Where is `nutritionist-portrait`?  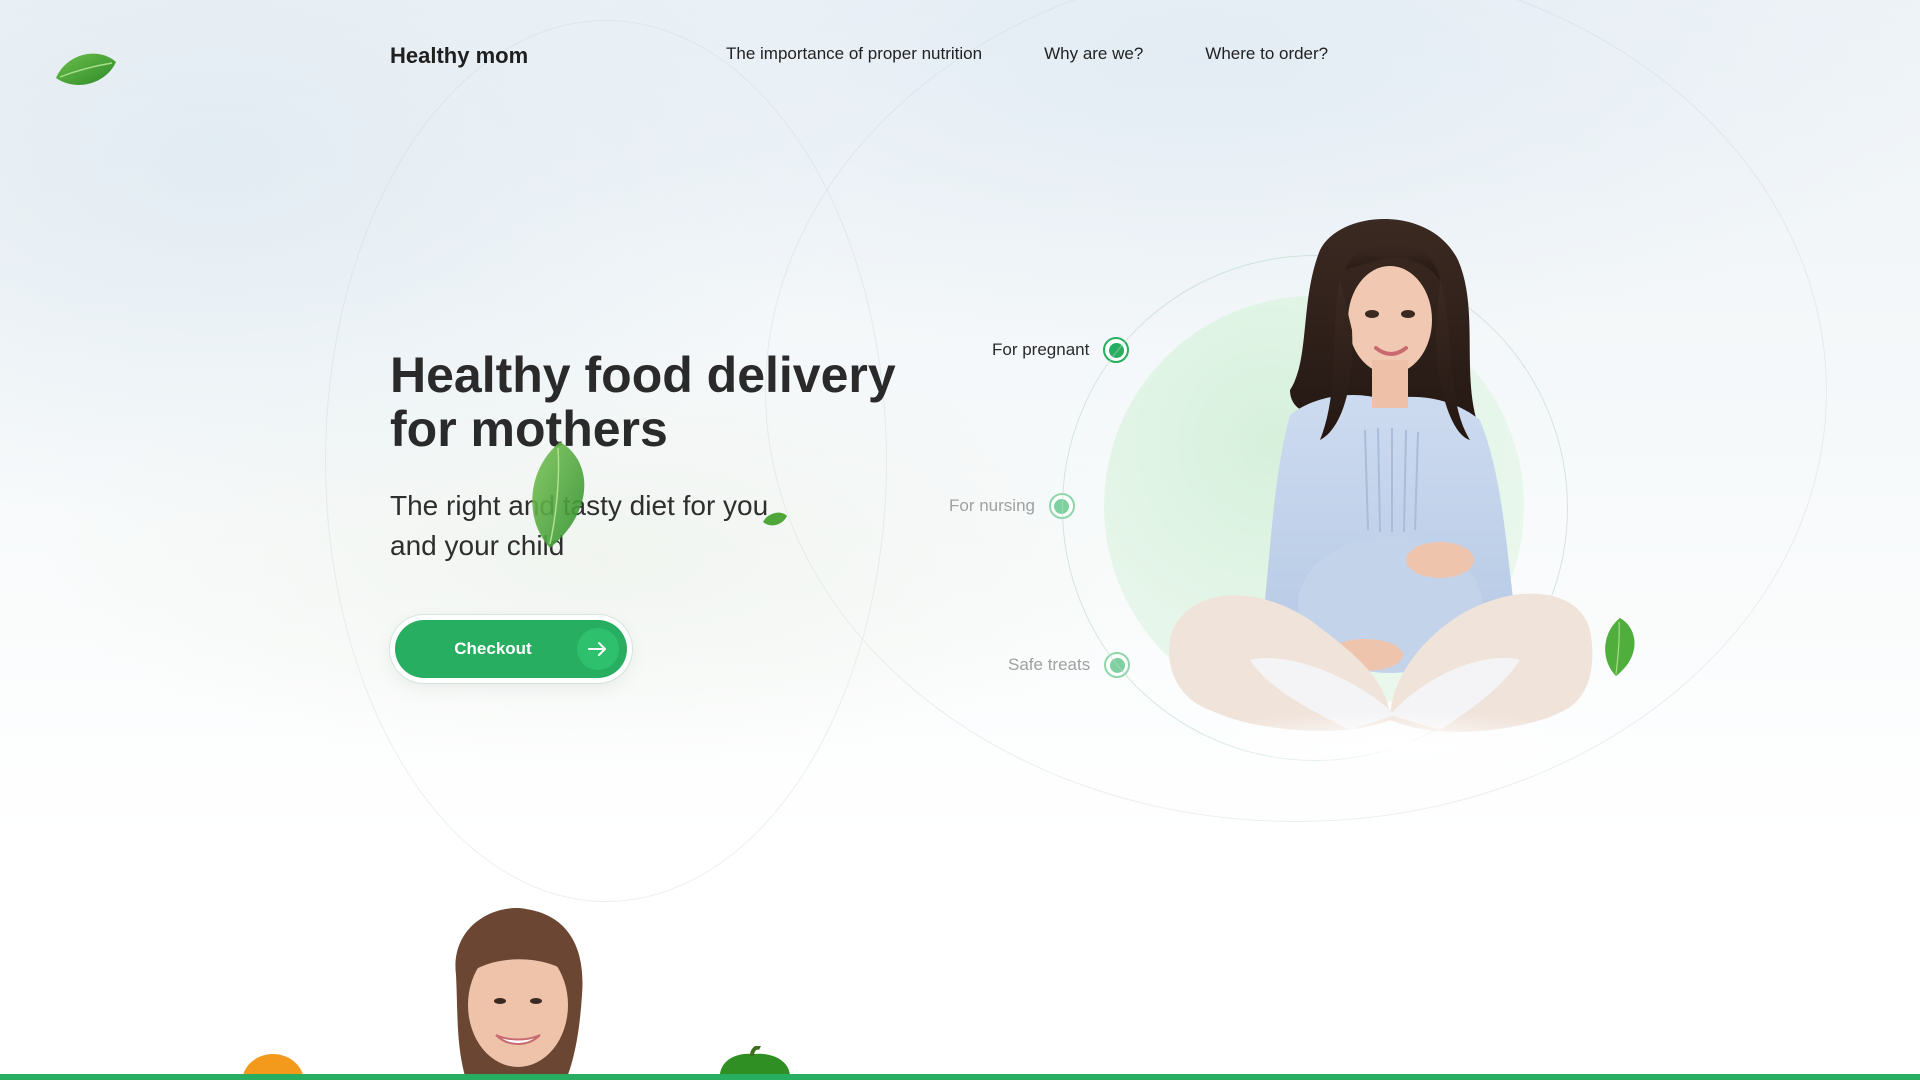 nutritionist-portrait is located at coordinates (519, 994).